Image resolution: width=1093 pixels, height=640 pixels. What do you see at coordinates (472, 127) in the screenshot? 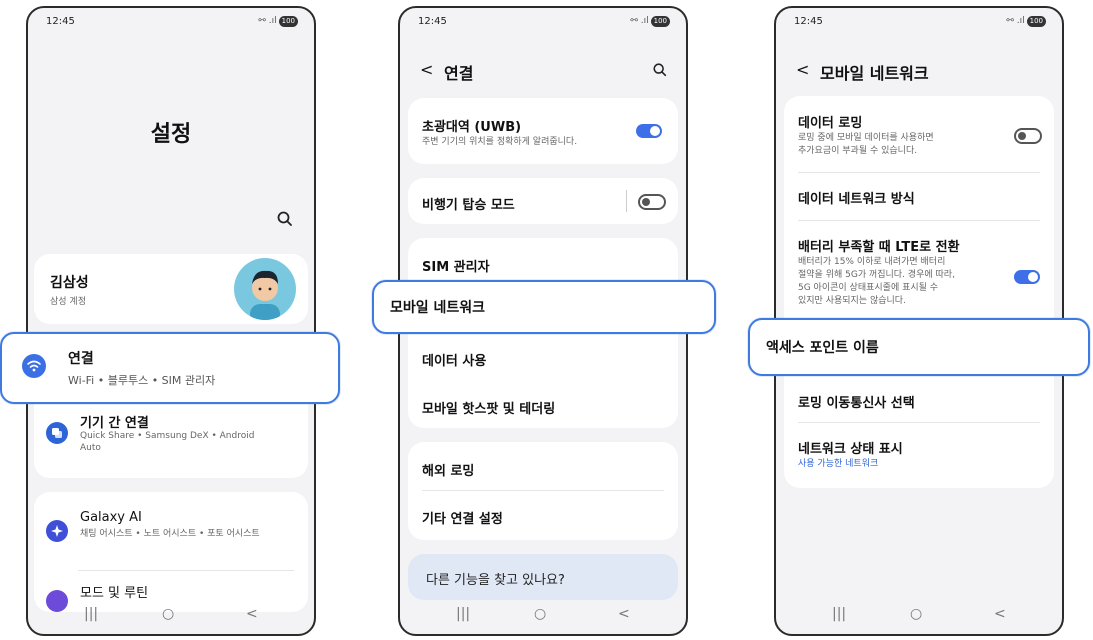
I see `uwb-title: 초광대역 (UWB)` at bounding box center [472, 127].